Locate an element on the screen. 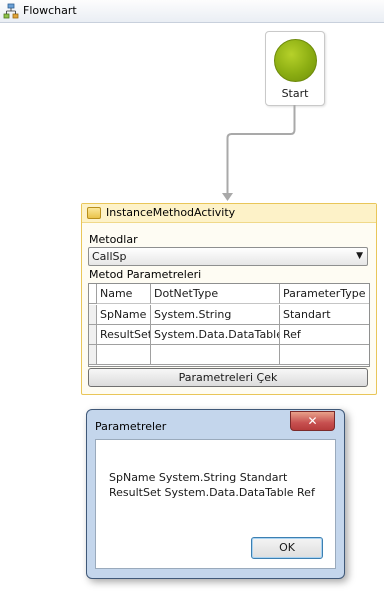  ok-button: OK is located at coordinates (287, 548).